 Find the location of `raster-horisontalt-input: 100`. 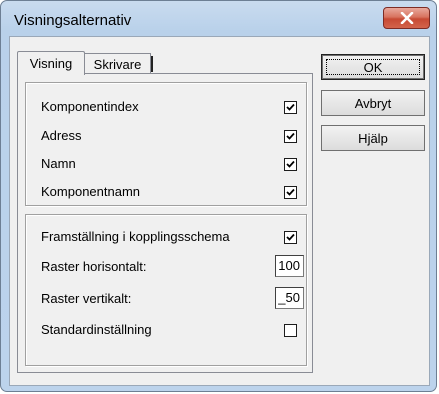

raster-horisontalt-input: 100 is located at coordinates (289, 266).